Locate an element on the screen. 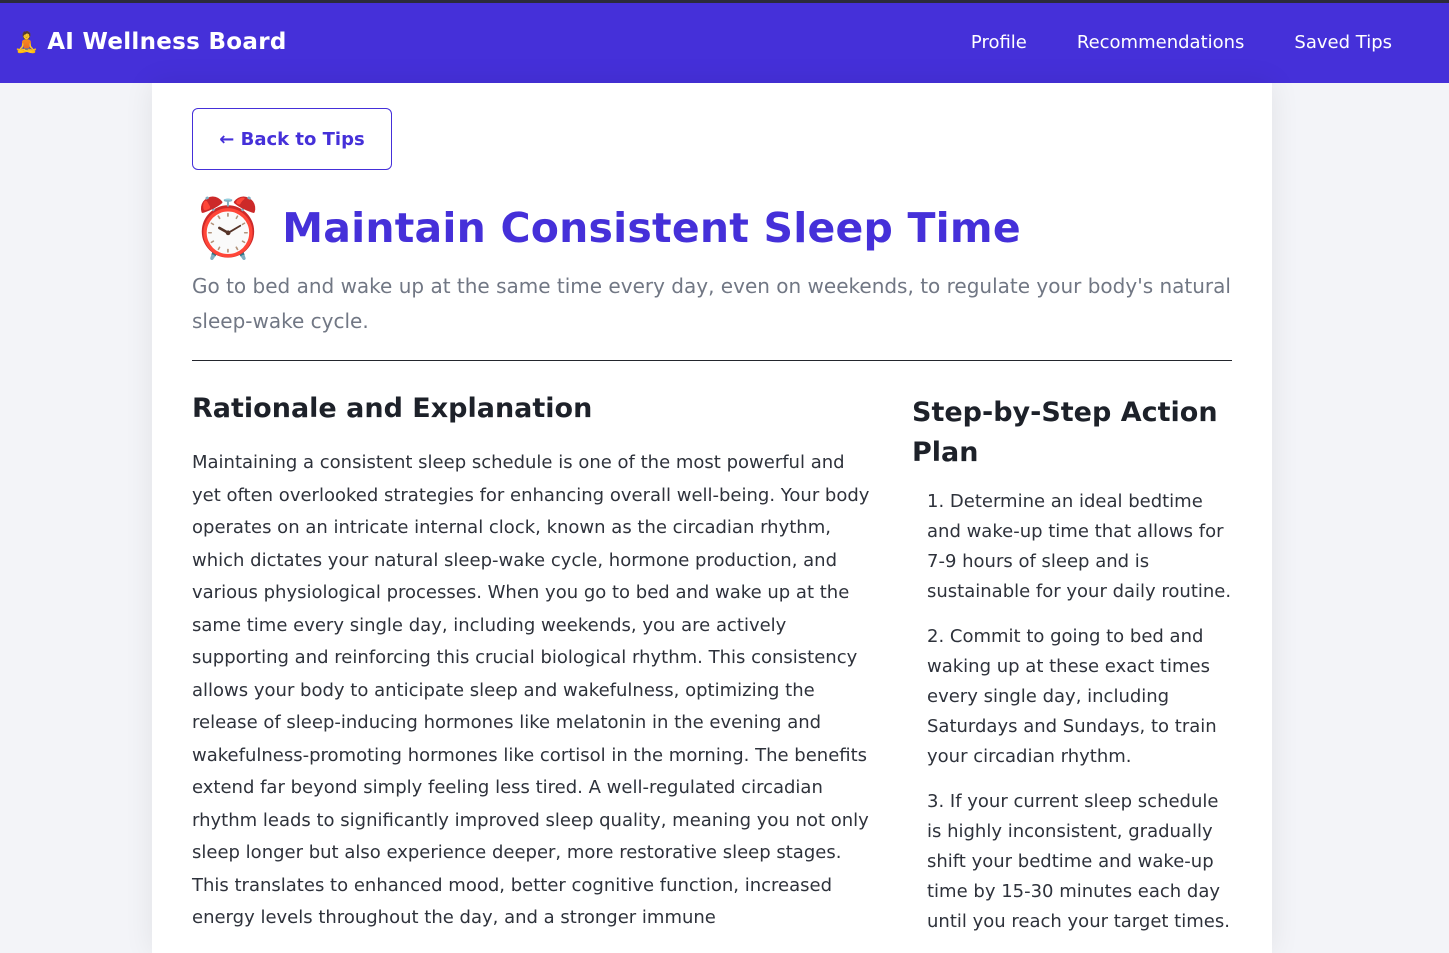 The image size is (1449, 953). tip-title-row: ⏰ Maintain Consistent Sleep Time is located at coordinates (606, 228).